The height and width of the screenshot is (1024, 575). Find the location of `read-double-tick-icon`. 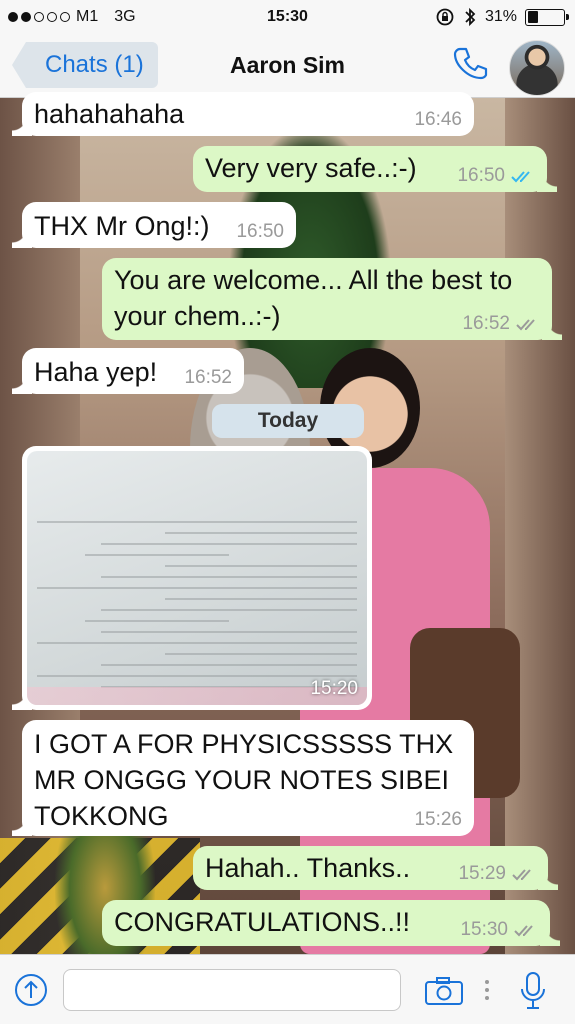

read-double-tick-icon is located at coordinates (520, 177).